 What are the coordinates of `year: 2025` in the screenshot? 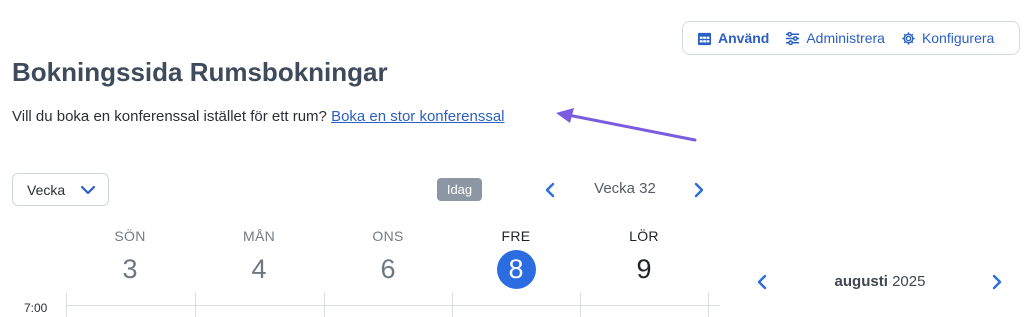 It's located at (909, 281).